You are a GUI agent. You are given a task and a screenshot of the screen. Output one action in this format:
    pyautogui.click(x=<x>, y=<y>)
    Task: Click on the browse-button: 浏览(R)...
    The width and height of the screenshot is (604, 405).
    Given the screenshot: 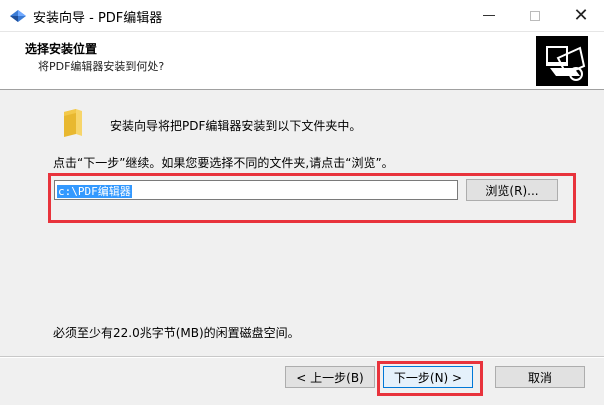 What is the action you would take?
    pyautogui.click(x=512, y=190)
    